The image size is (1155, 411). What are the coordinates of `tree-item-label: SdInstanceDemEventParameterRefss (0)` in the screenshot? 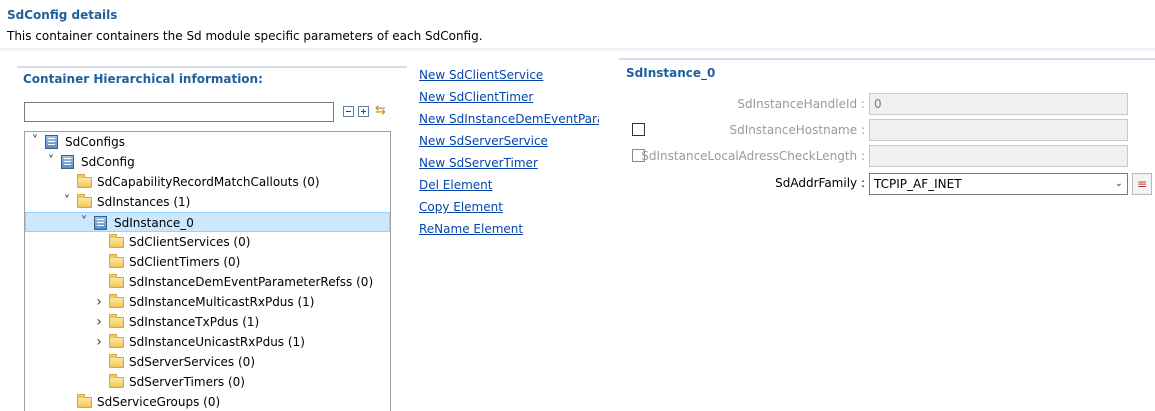 It's located at (251, 282).